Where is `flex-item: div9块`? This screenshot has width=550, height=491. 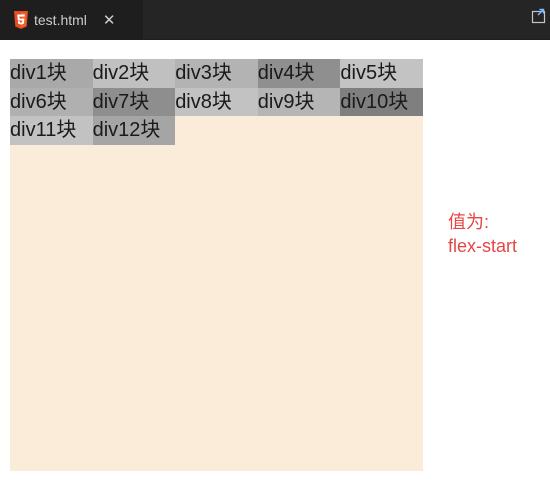 flex-item: div9块 is located at coordinates (299, 101).